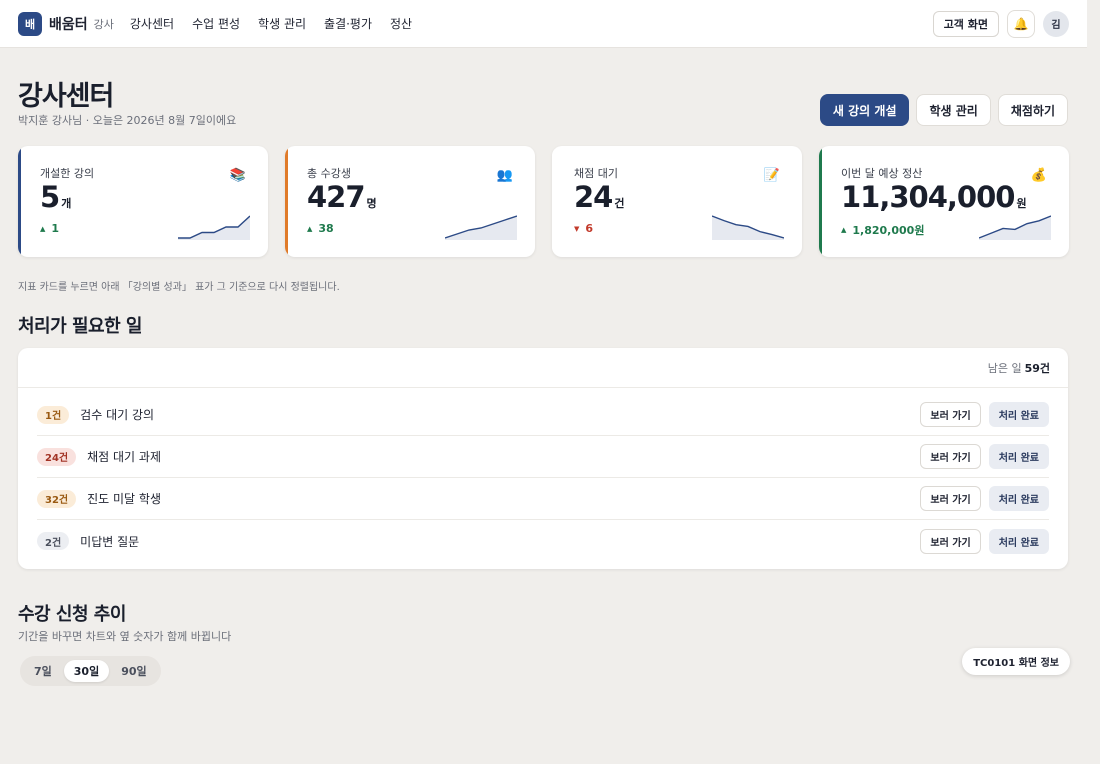 This screenshot has width=1100, height=764. What do you see at coordinates (543, 499) in the screenshot?
I see `task-row: 32건 진도 미달 학생 보러 가기 처리 완료` at bounding box center [543, 499].